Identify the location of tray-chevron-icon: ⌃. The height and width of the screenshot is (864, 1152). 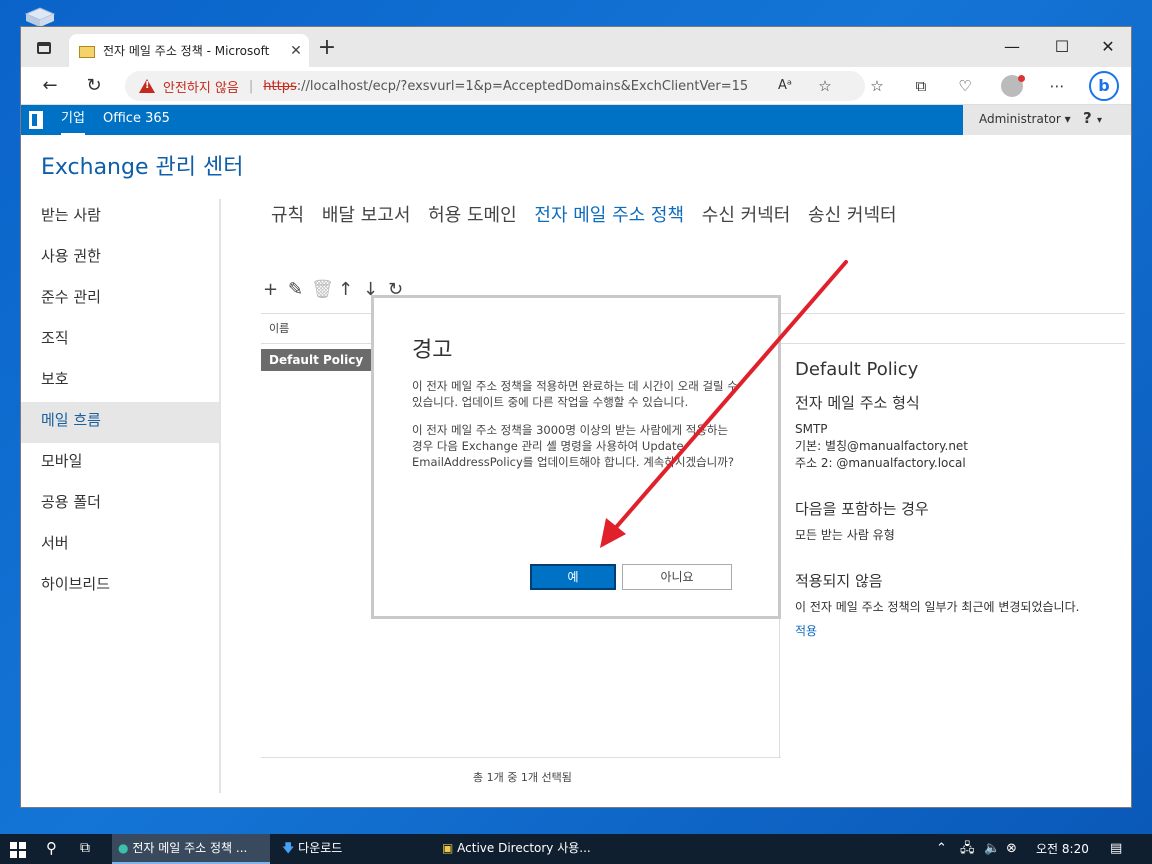
(941, 849).